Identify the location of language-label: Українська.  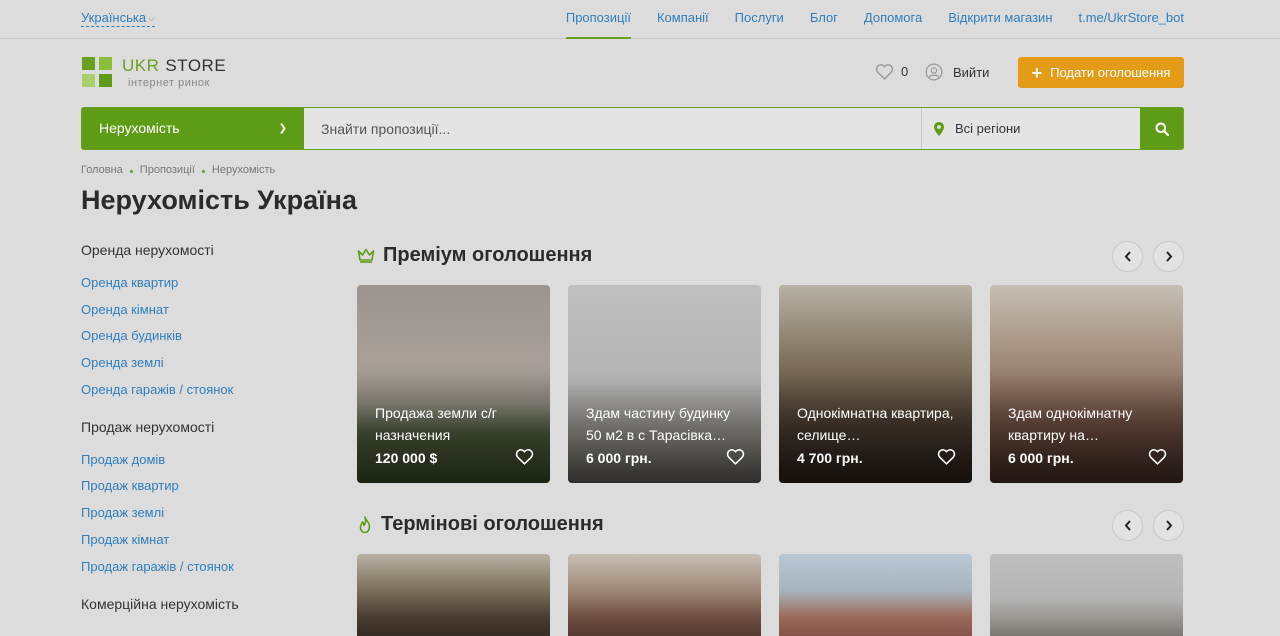
(114, 17).